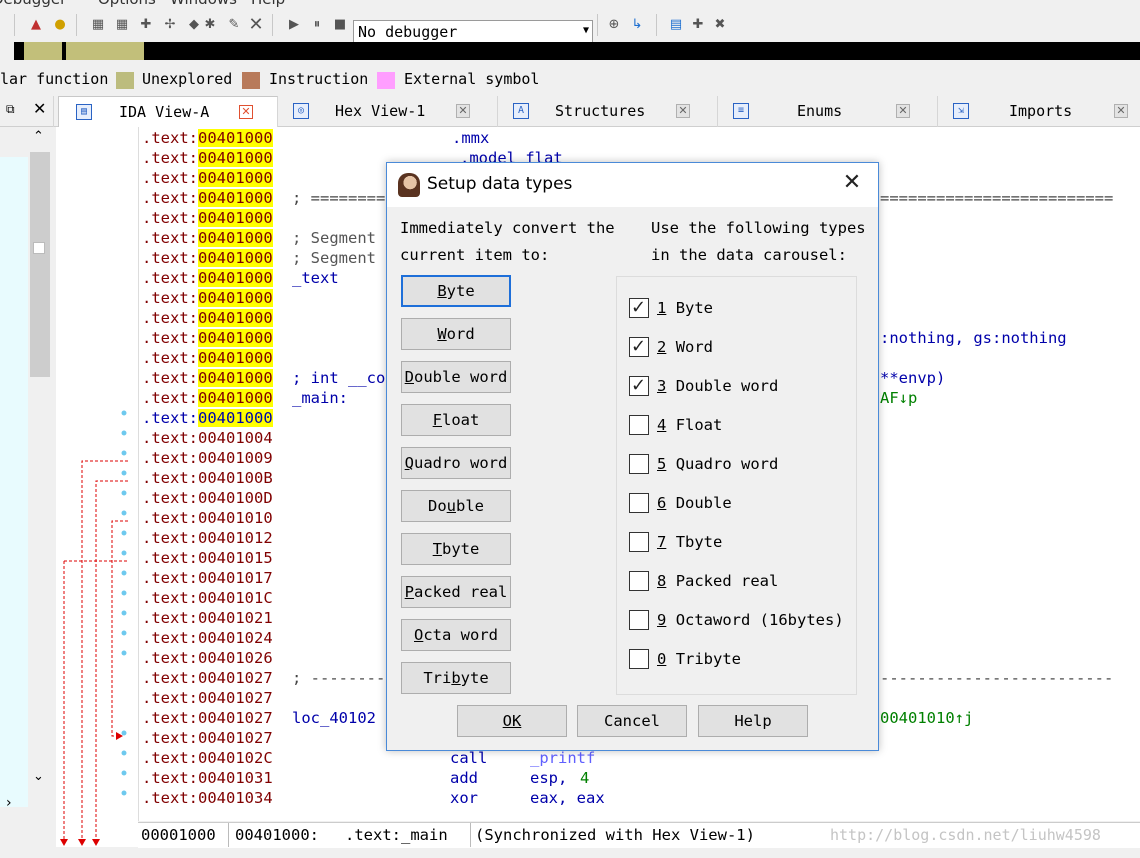 The height and width of the screenshot is (858, 1140). Describe the element at coordinates (744, 659) in the screenshot. I see `carousel-checkbox: 0 Tribyte` at that location.